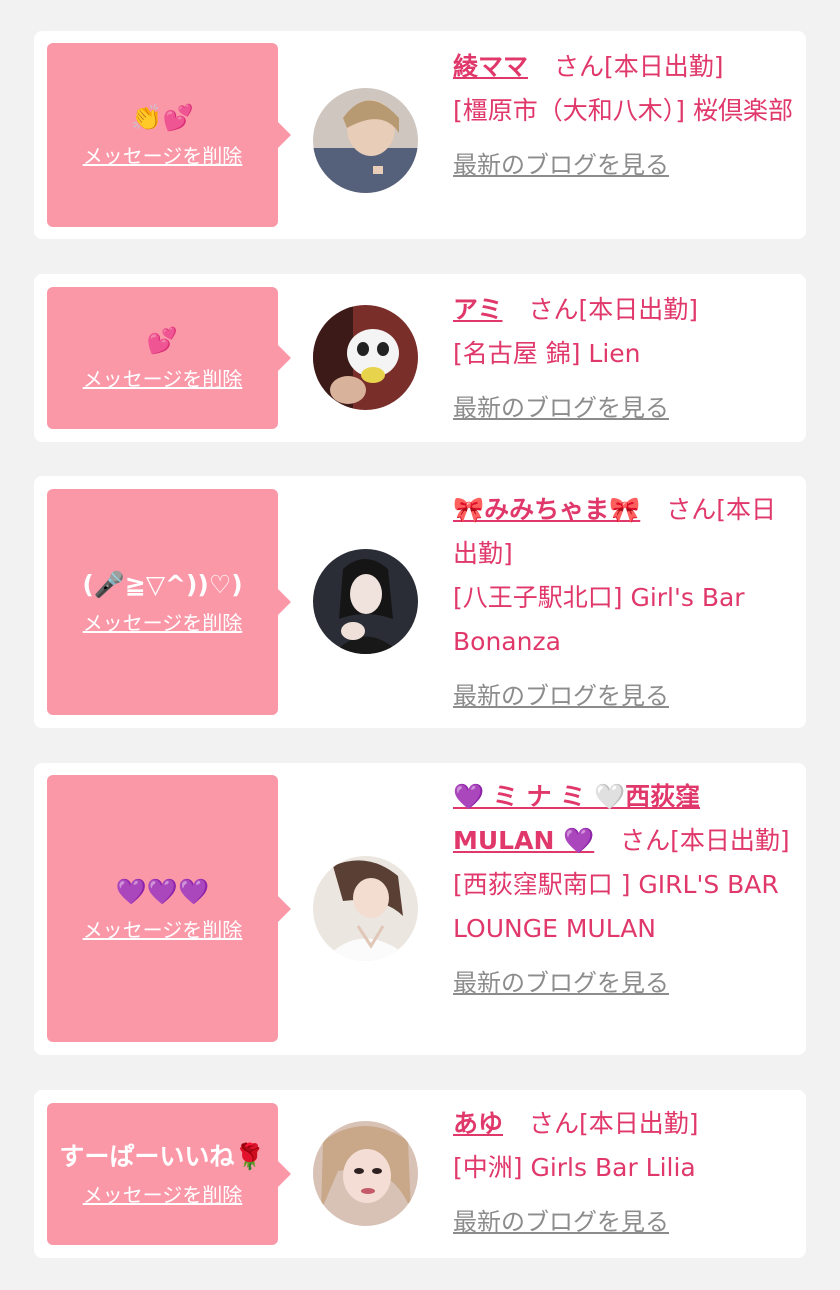 This screenshot has height=1290, width=840. What do you see at coordinates (490, 66) in the screenshot?
I see `cast-name-link: 綾ママ` at bounding box center [490, 66].